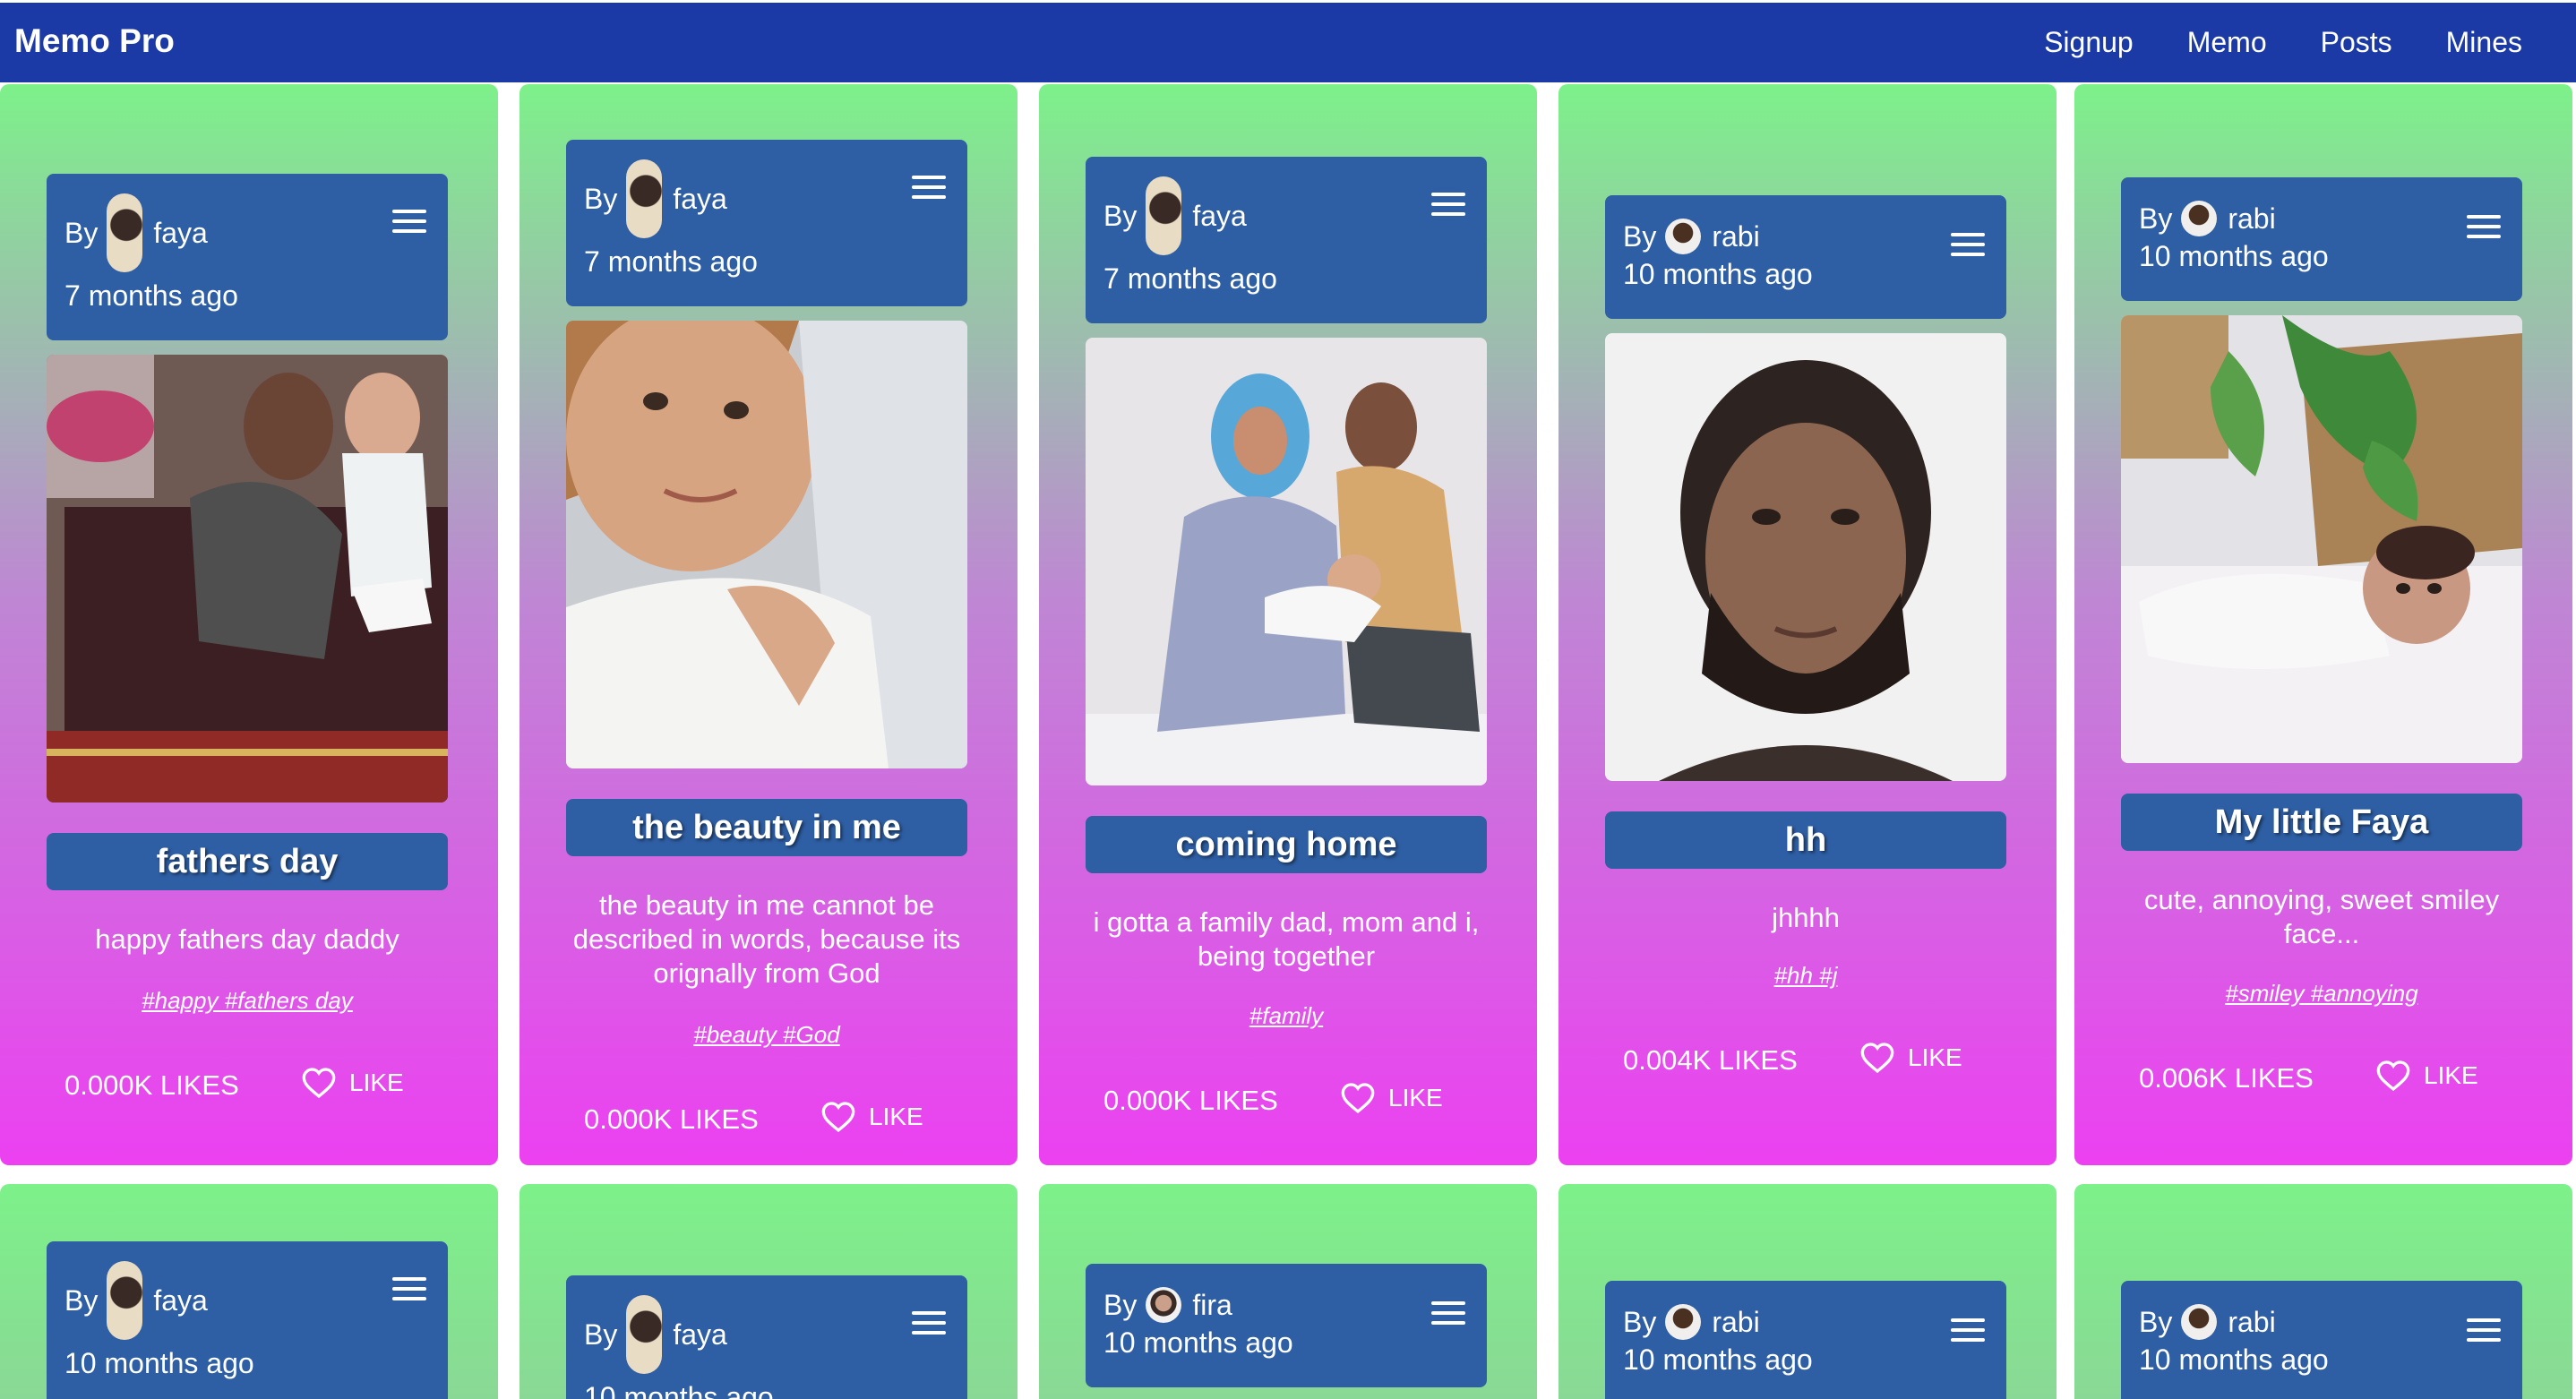  What do you see at coordinates (2321, 994) in the screenshot?
I see `post-tags: #smiley #annoying` at bounding box center [2321, 994].